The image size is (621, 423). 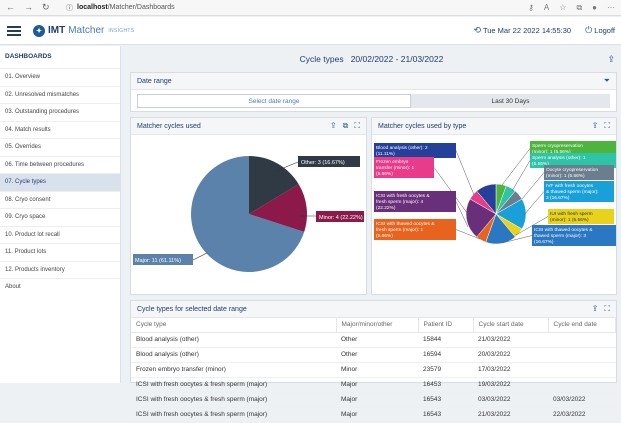 What do you see at coordinates (60, 164) in the screenshot?
I see `sidebar-item: 06. Time between procedures` at bounding box center [60, 164].